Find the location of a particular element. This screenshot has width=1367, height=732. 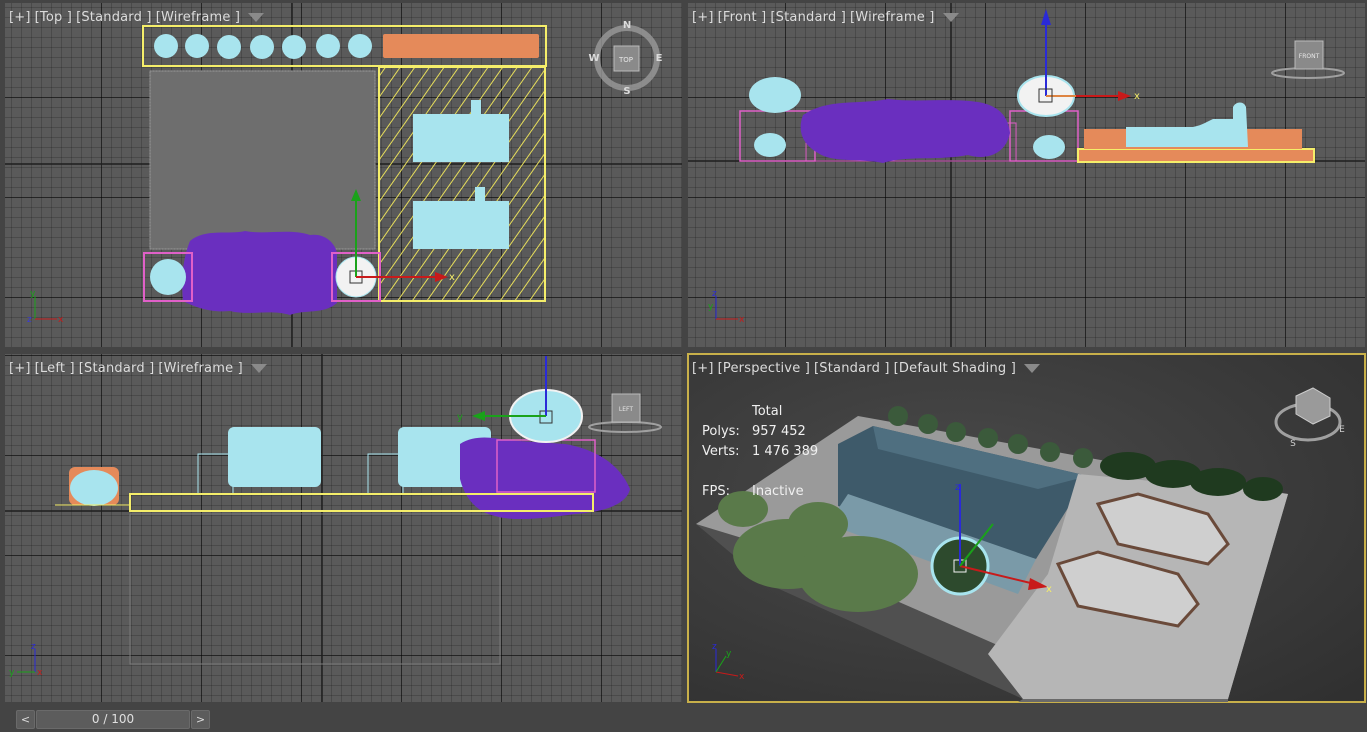

viewcube-compass: TOP N S E W is located at coordinates (625, 58).